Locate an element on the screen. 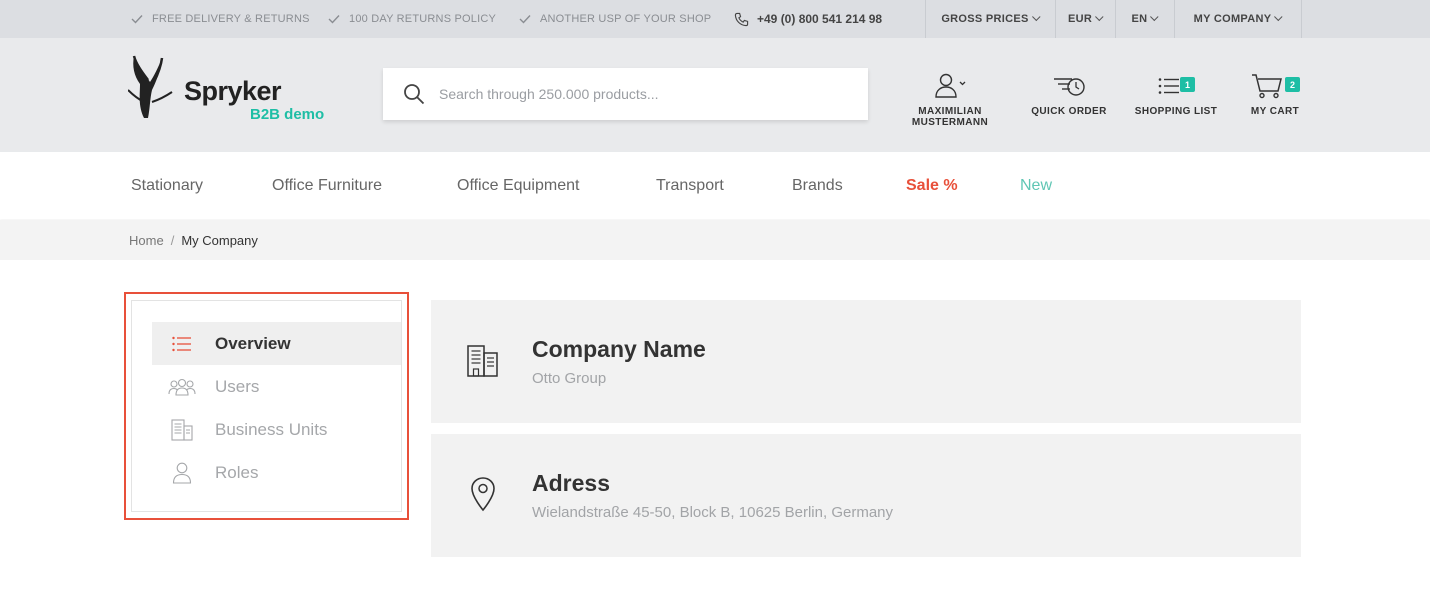 This screenshot has width=1430, height=608. user-menu: MAXIMILIAN MUSTERMANN is located at coordinates (950, 95).